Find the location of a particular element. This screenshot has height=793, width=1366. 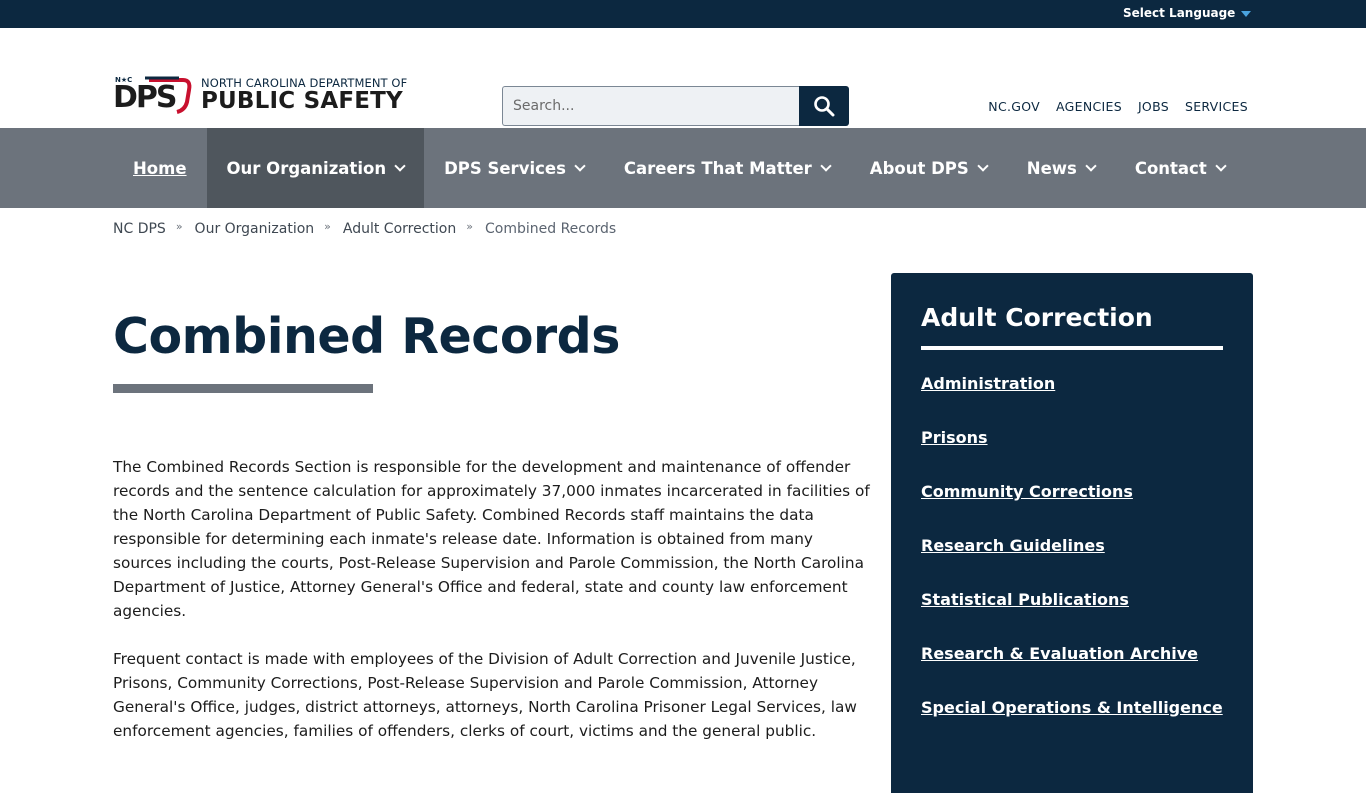

sidebar-link-prisons: Prisons is located at coordinates (954, 437).